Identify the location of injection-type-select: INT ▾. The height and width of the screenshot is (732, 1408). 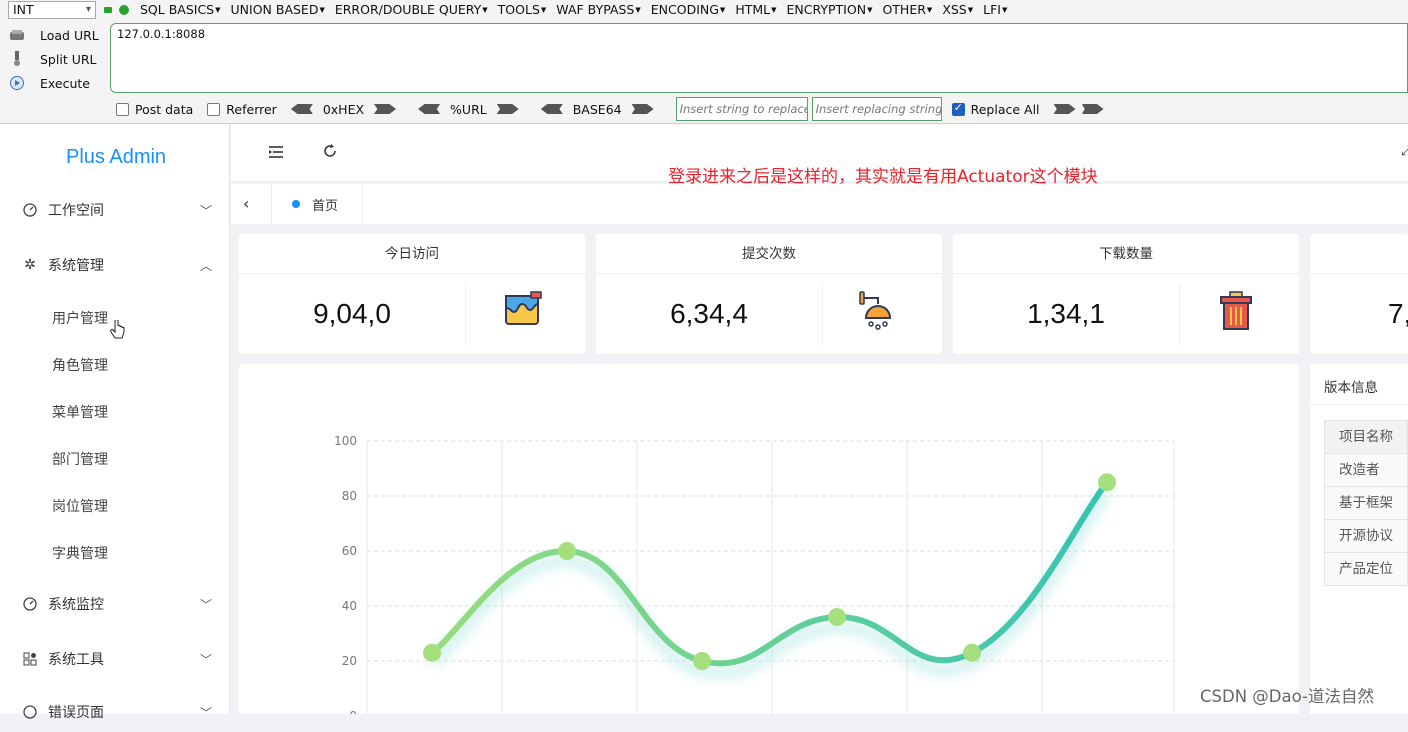
(52, 10).